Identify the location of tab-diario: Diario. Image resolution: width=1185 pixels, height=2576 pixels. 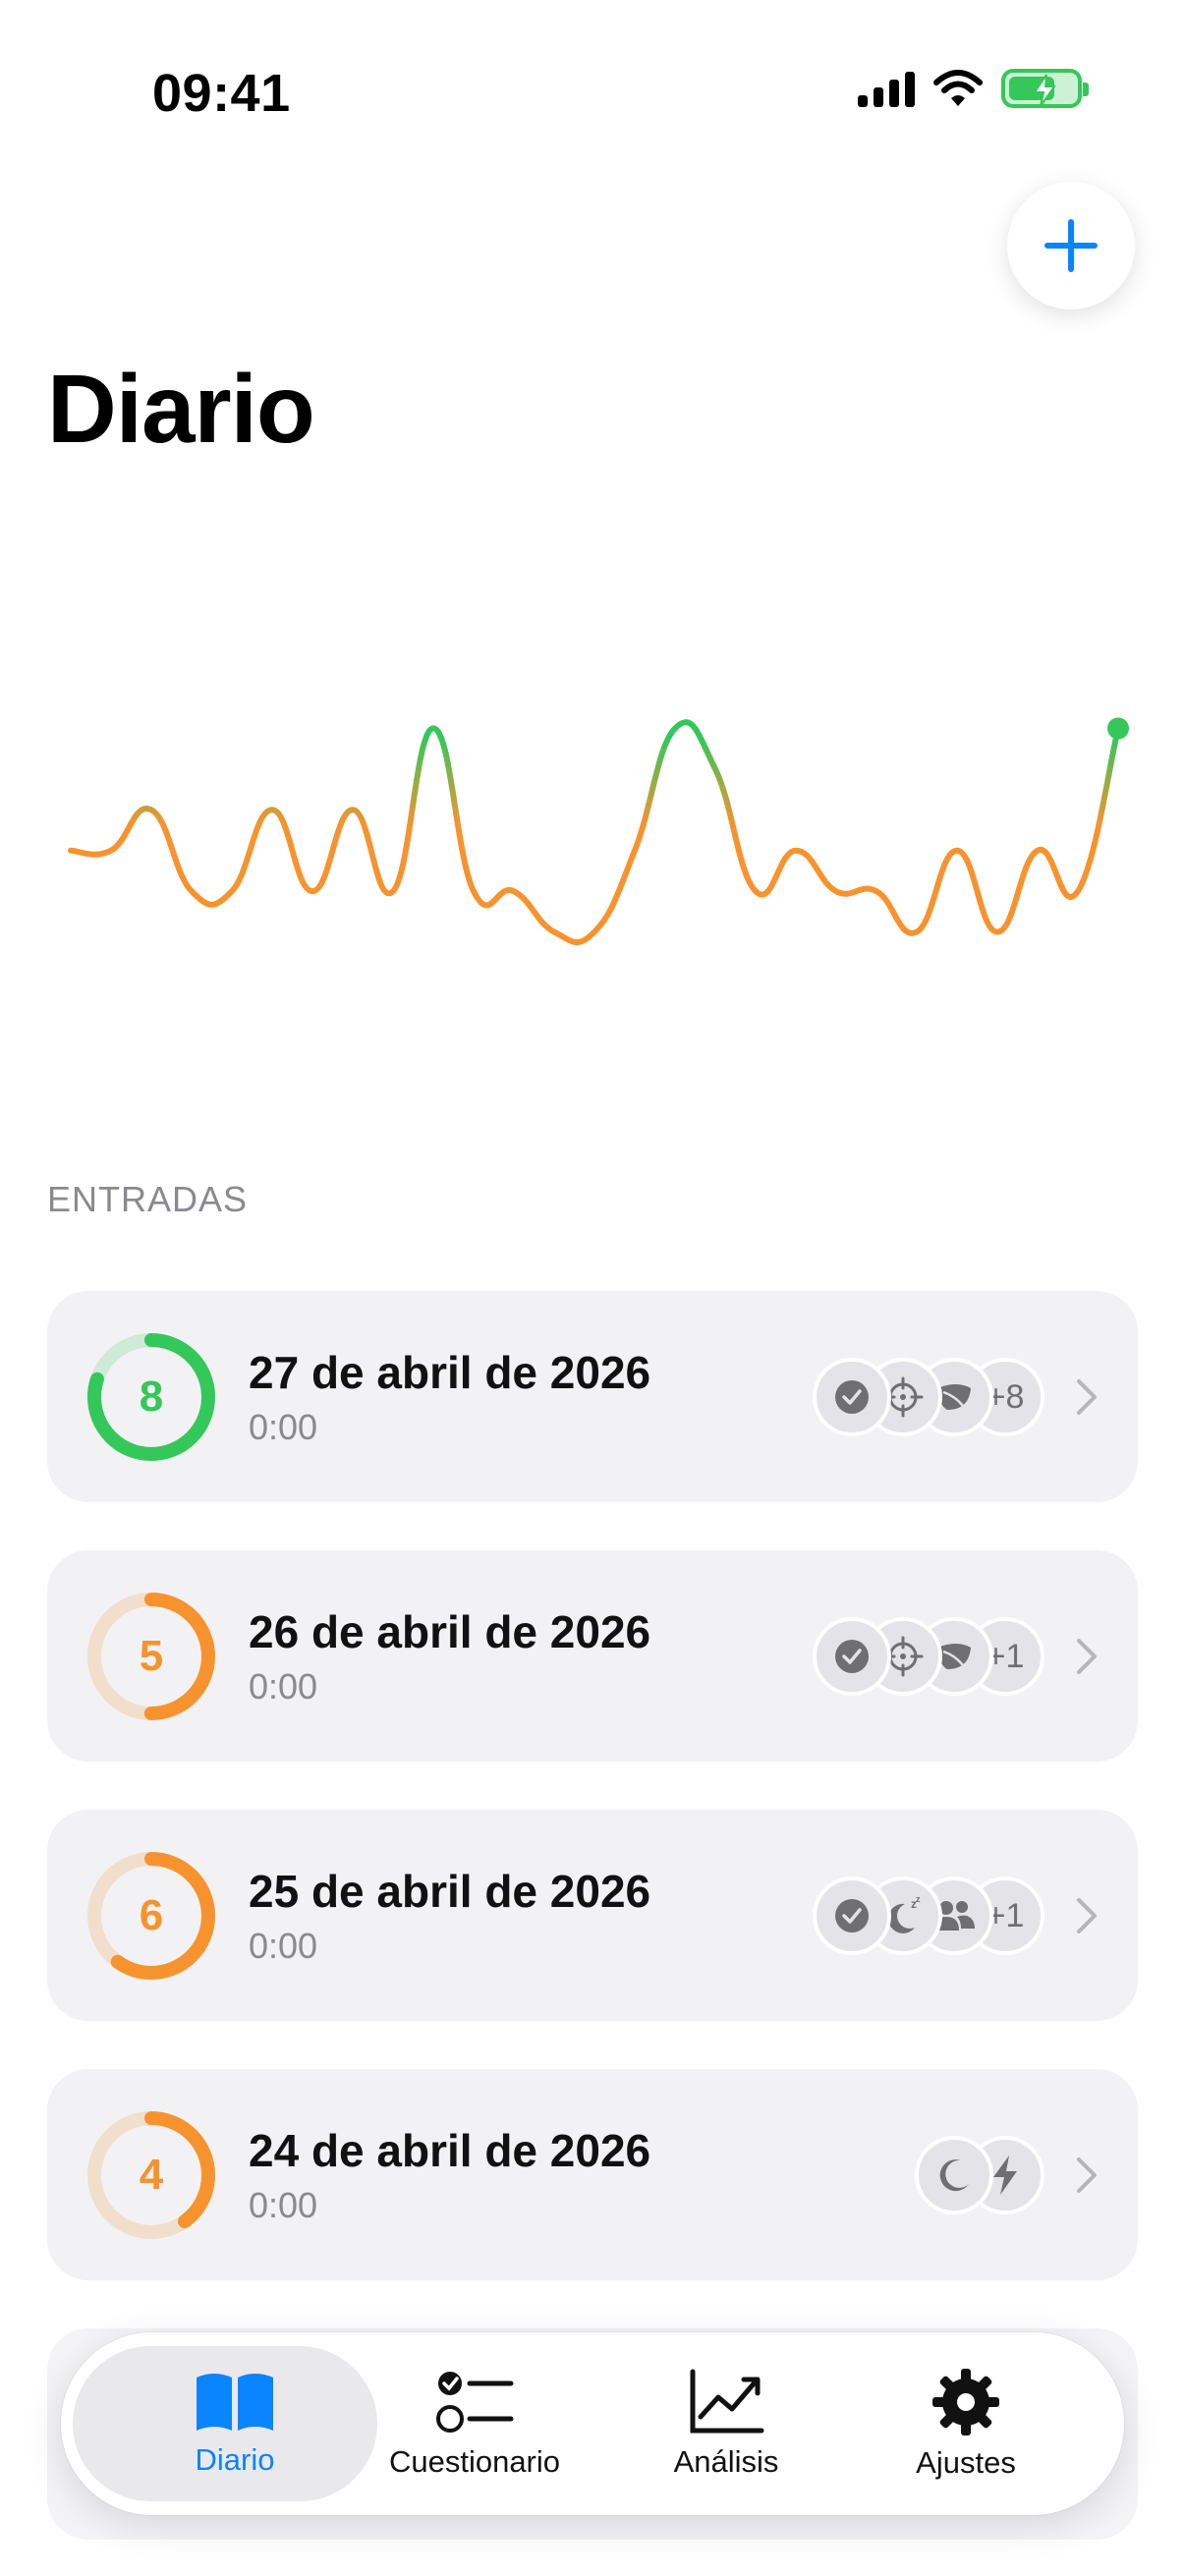
(235, 2423).